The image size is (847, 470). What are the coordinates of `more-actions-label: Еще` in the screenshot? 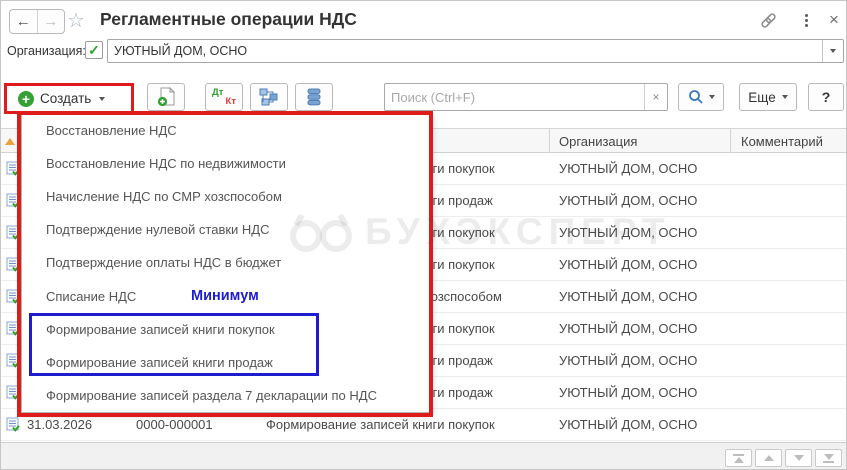 It's located at (762, 97).